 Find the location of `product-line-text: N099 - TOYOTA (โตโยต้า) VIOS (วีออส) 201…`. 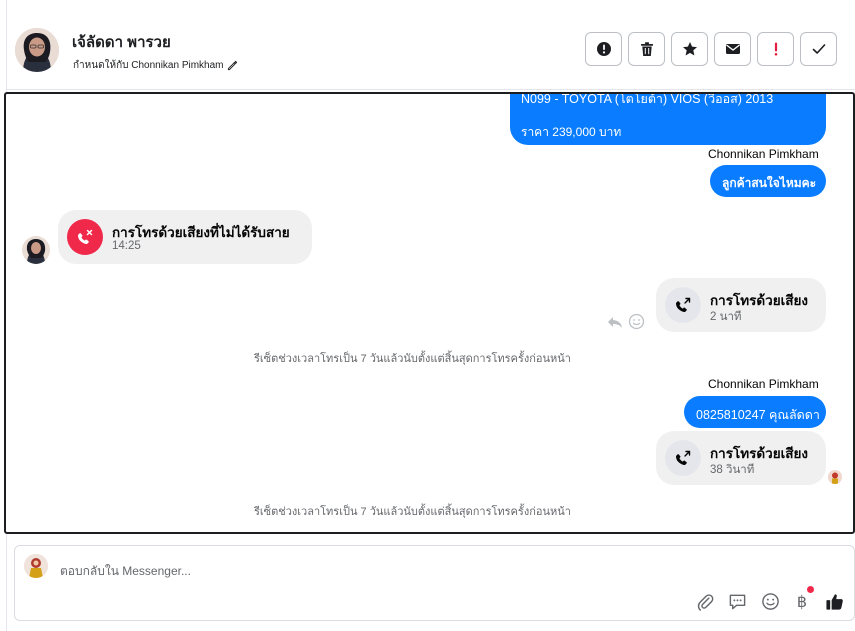

product-line-text: N099 - TOYOTA (โตโยต้า) VIOS (วีออส) 201… is located at coordinates (647, 99).